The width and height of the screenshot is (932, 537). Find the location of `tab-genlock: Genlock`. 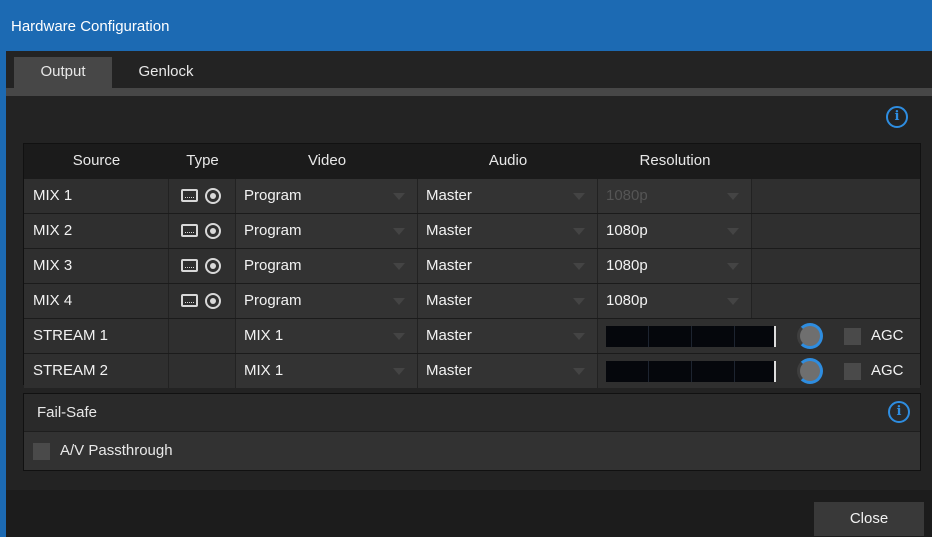

tab-genlock: Genlock is located at coordinates (166, 72).